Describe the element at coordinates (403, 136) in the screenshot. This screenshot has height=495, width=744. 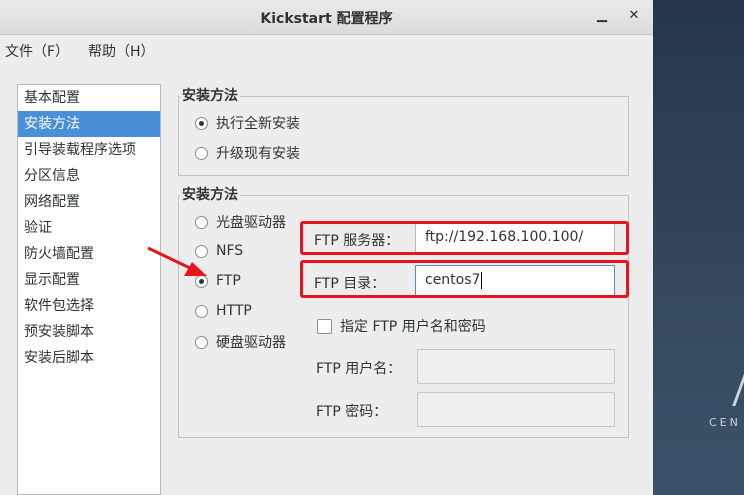
I see `install-type-frame` at that location.